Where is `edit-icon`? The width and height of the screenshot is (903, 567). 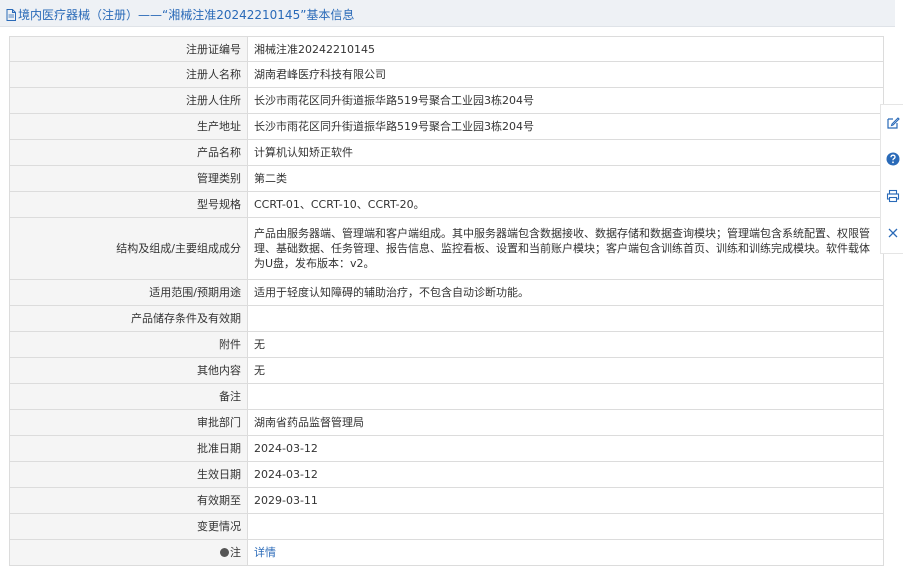 edit-icon is located at coordinates (893, 123).